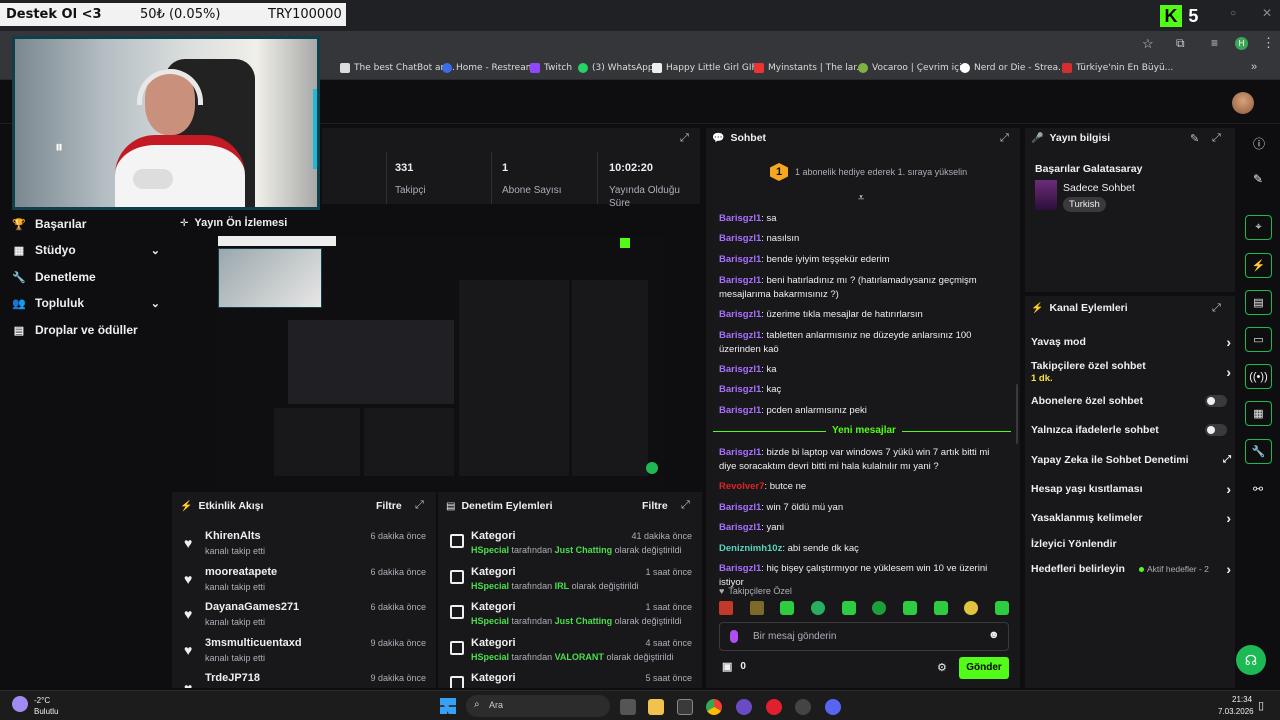 The width and height of the screenshot is (1280, 720). I want to click on chat-settings-icon: ⚙, so click(942, 667).